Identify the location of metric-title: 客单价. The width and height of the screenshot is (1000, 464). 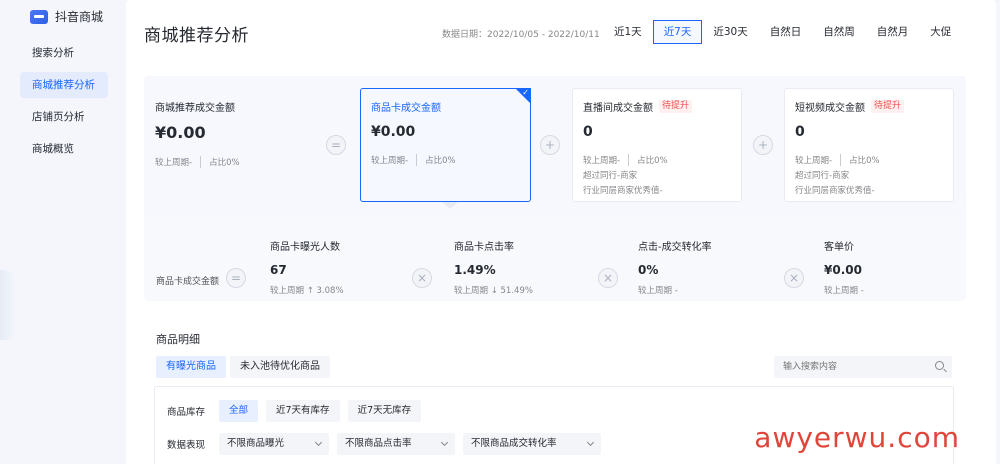
(839, 247).